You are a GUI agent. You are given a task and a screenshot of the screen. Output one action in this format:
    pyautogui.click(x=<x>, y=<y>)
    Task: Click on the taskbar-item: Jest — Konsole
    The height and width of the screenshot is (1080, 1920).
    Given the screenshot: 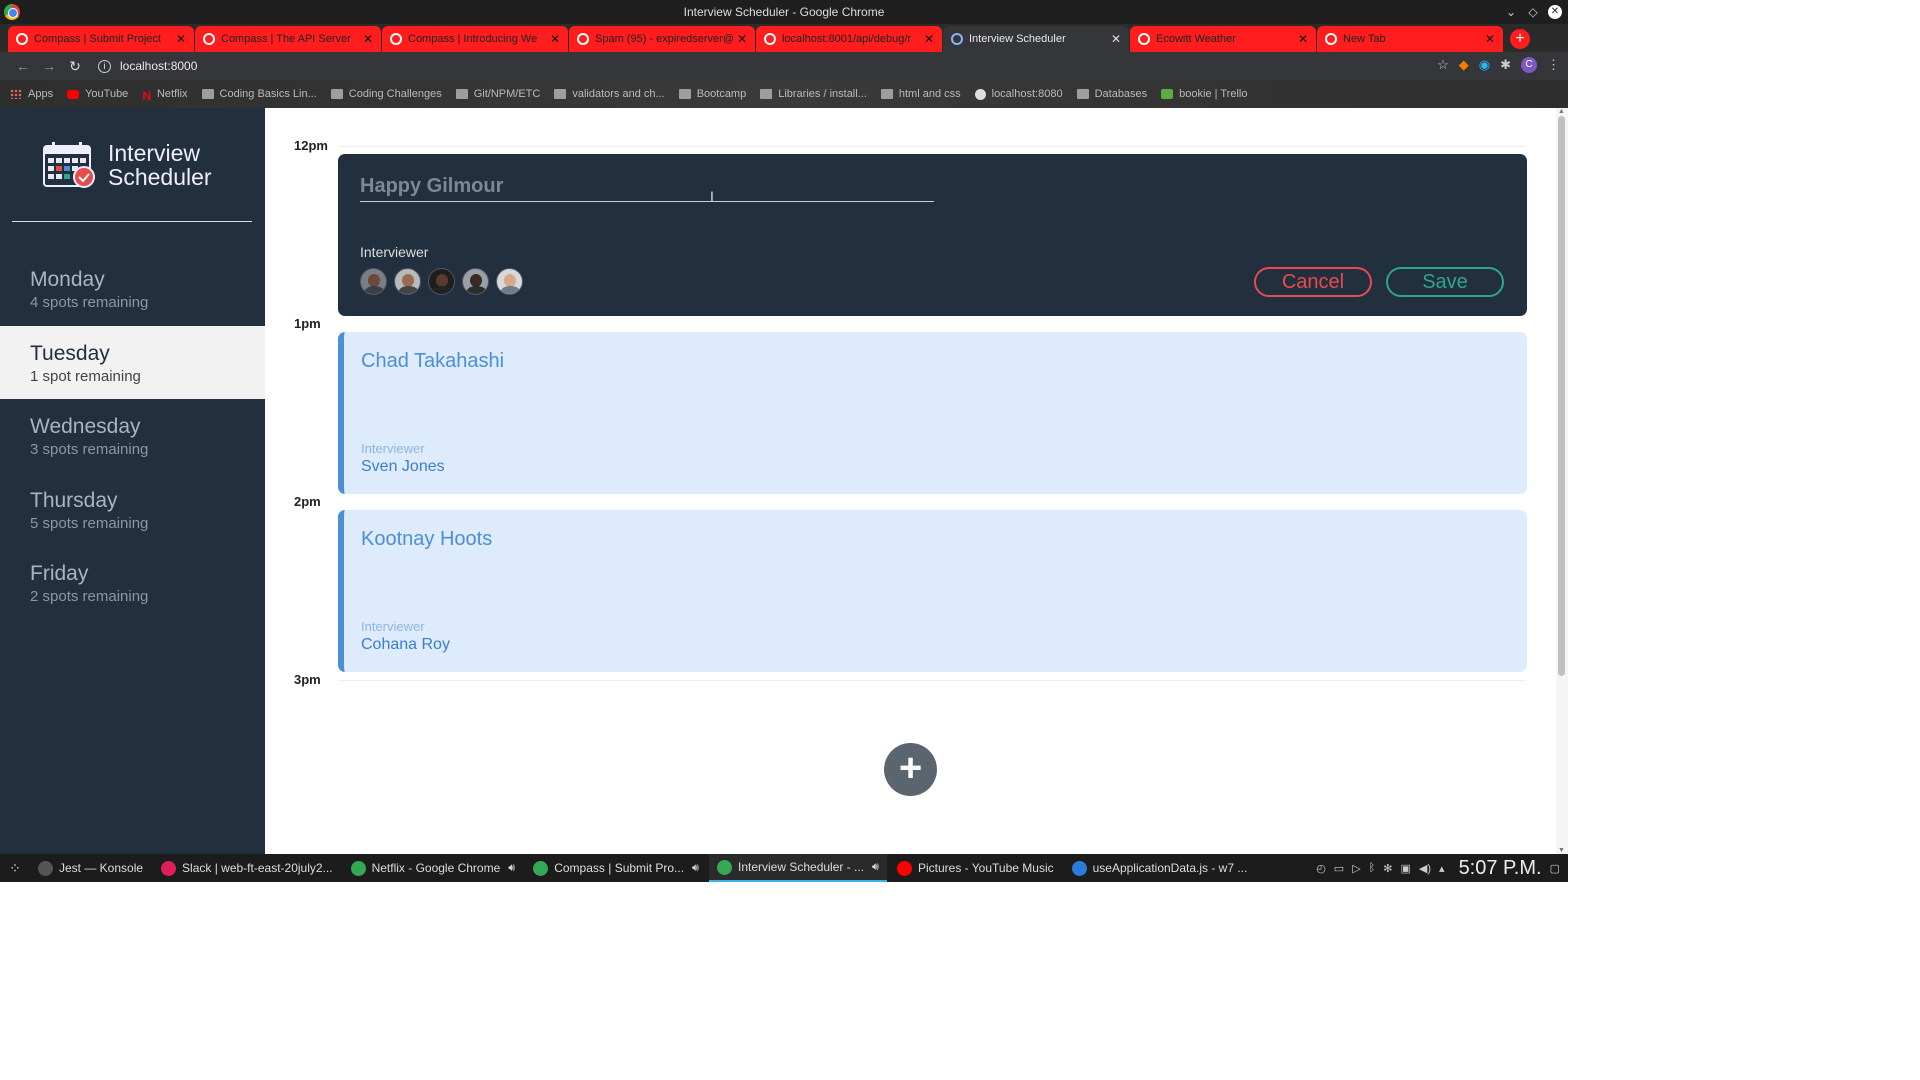 What is the action you would take?
    pyautogui.click(x=90, y=868)
    